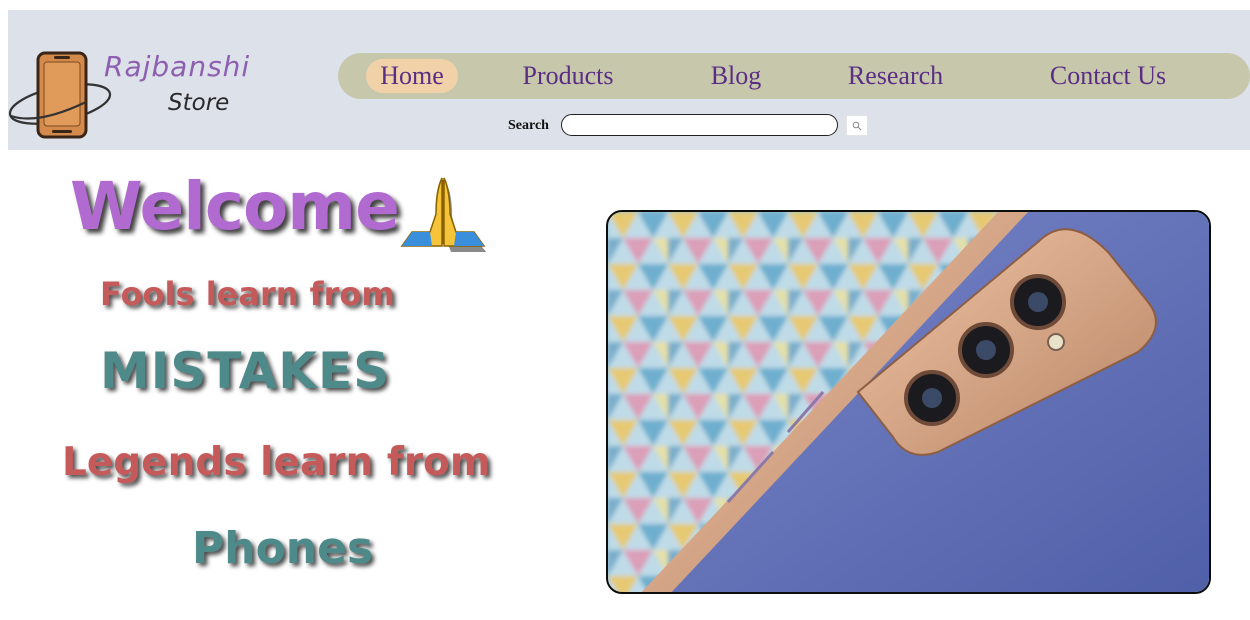 This screenshot has height=620, width=1250. I want to click on quote-line-3: Legends learn from, so click(276, 462).